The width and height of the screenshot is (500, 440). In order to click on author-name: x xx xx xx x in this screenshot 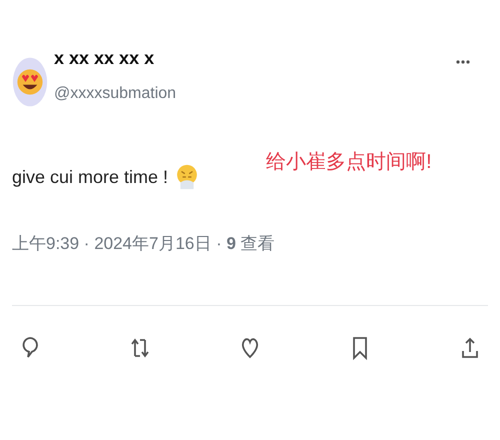, I will do `click(115, 58)`.